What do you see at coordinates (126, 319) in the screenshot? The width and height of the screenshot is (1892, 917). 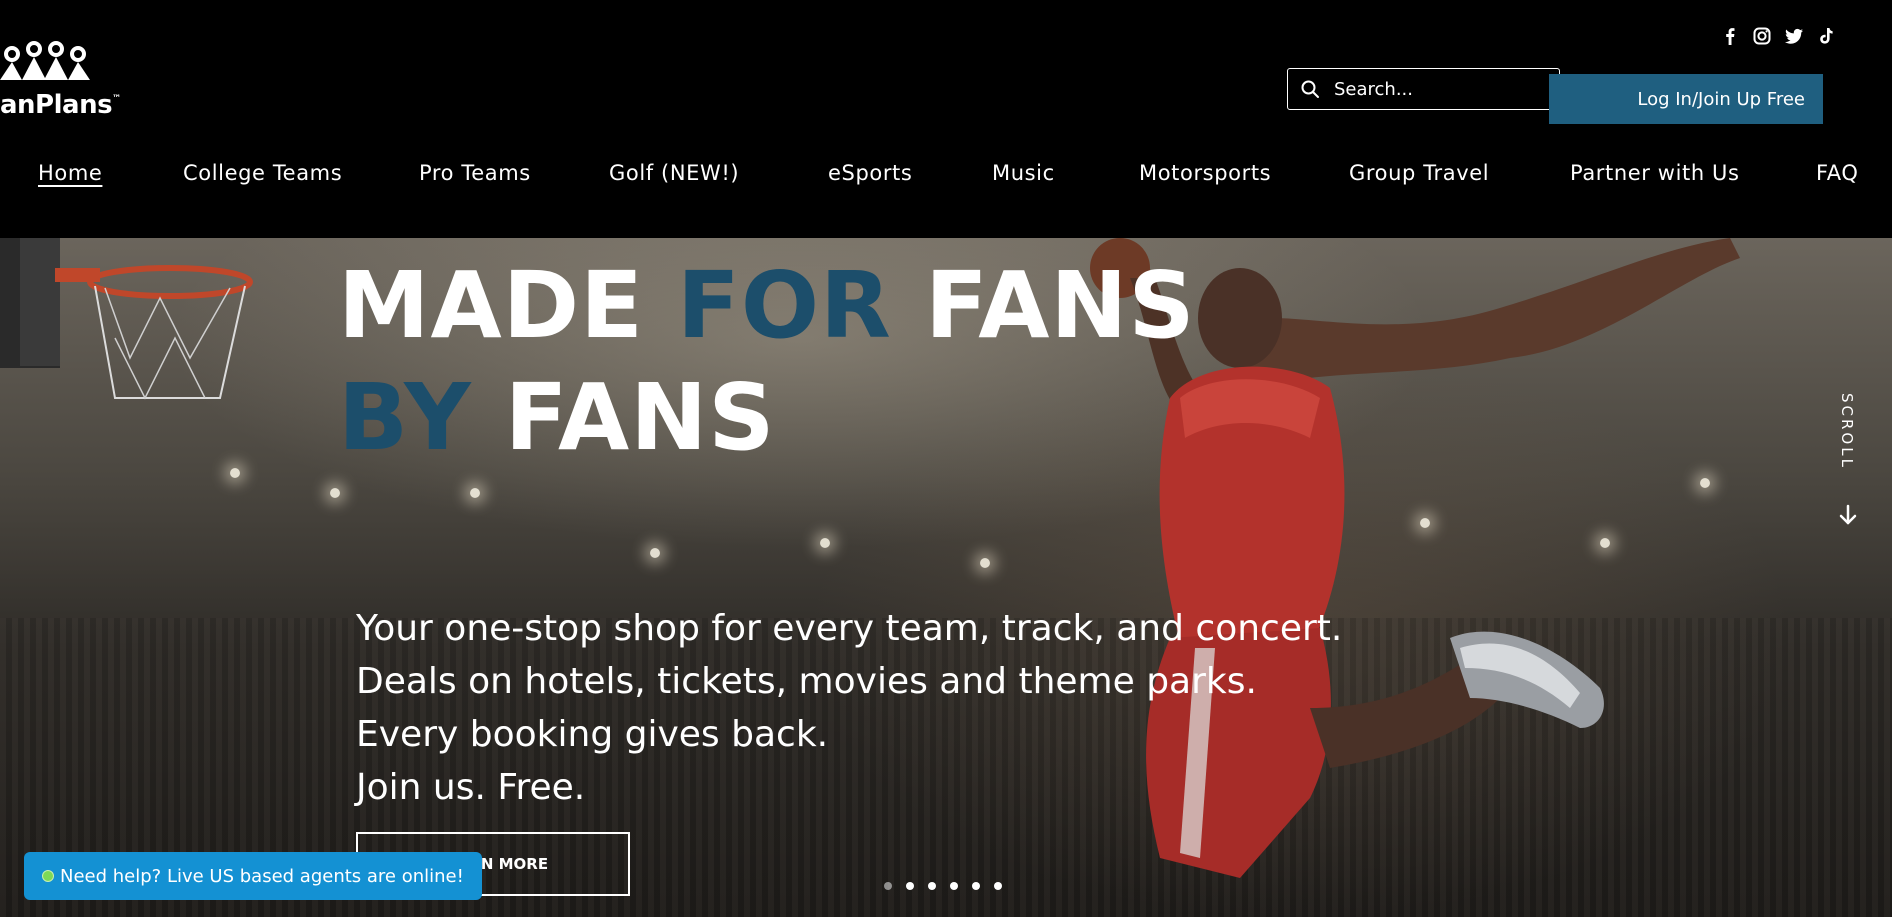 I see `basketball-hoop-image` at bounding box center [126, 319].